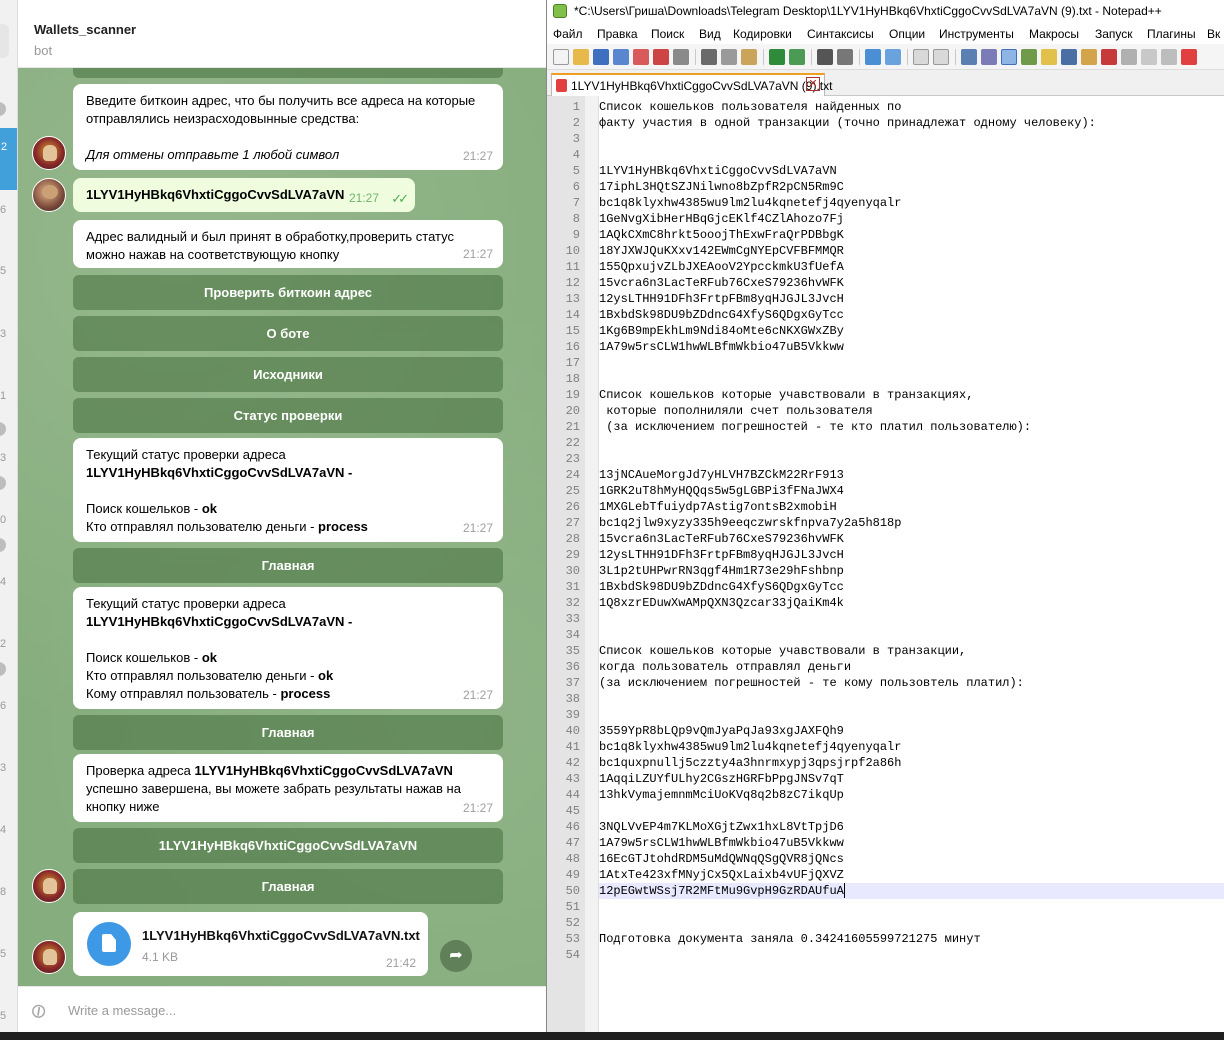 The image size is (1224, 1040). What do you see at coordinates (1149, 57) in the screenshot?
I see `play-macro-icon` at bounding box center [1149, 57].